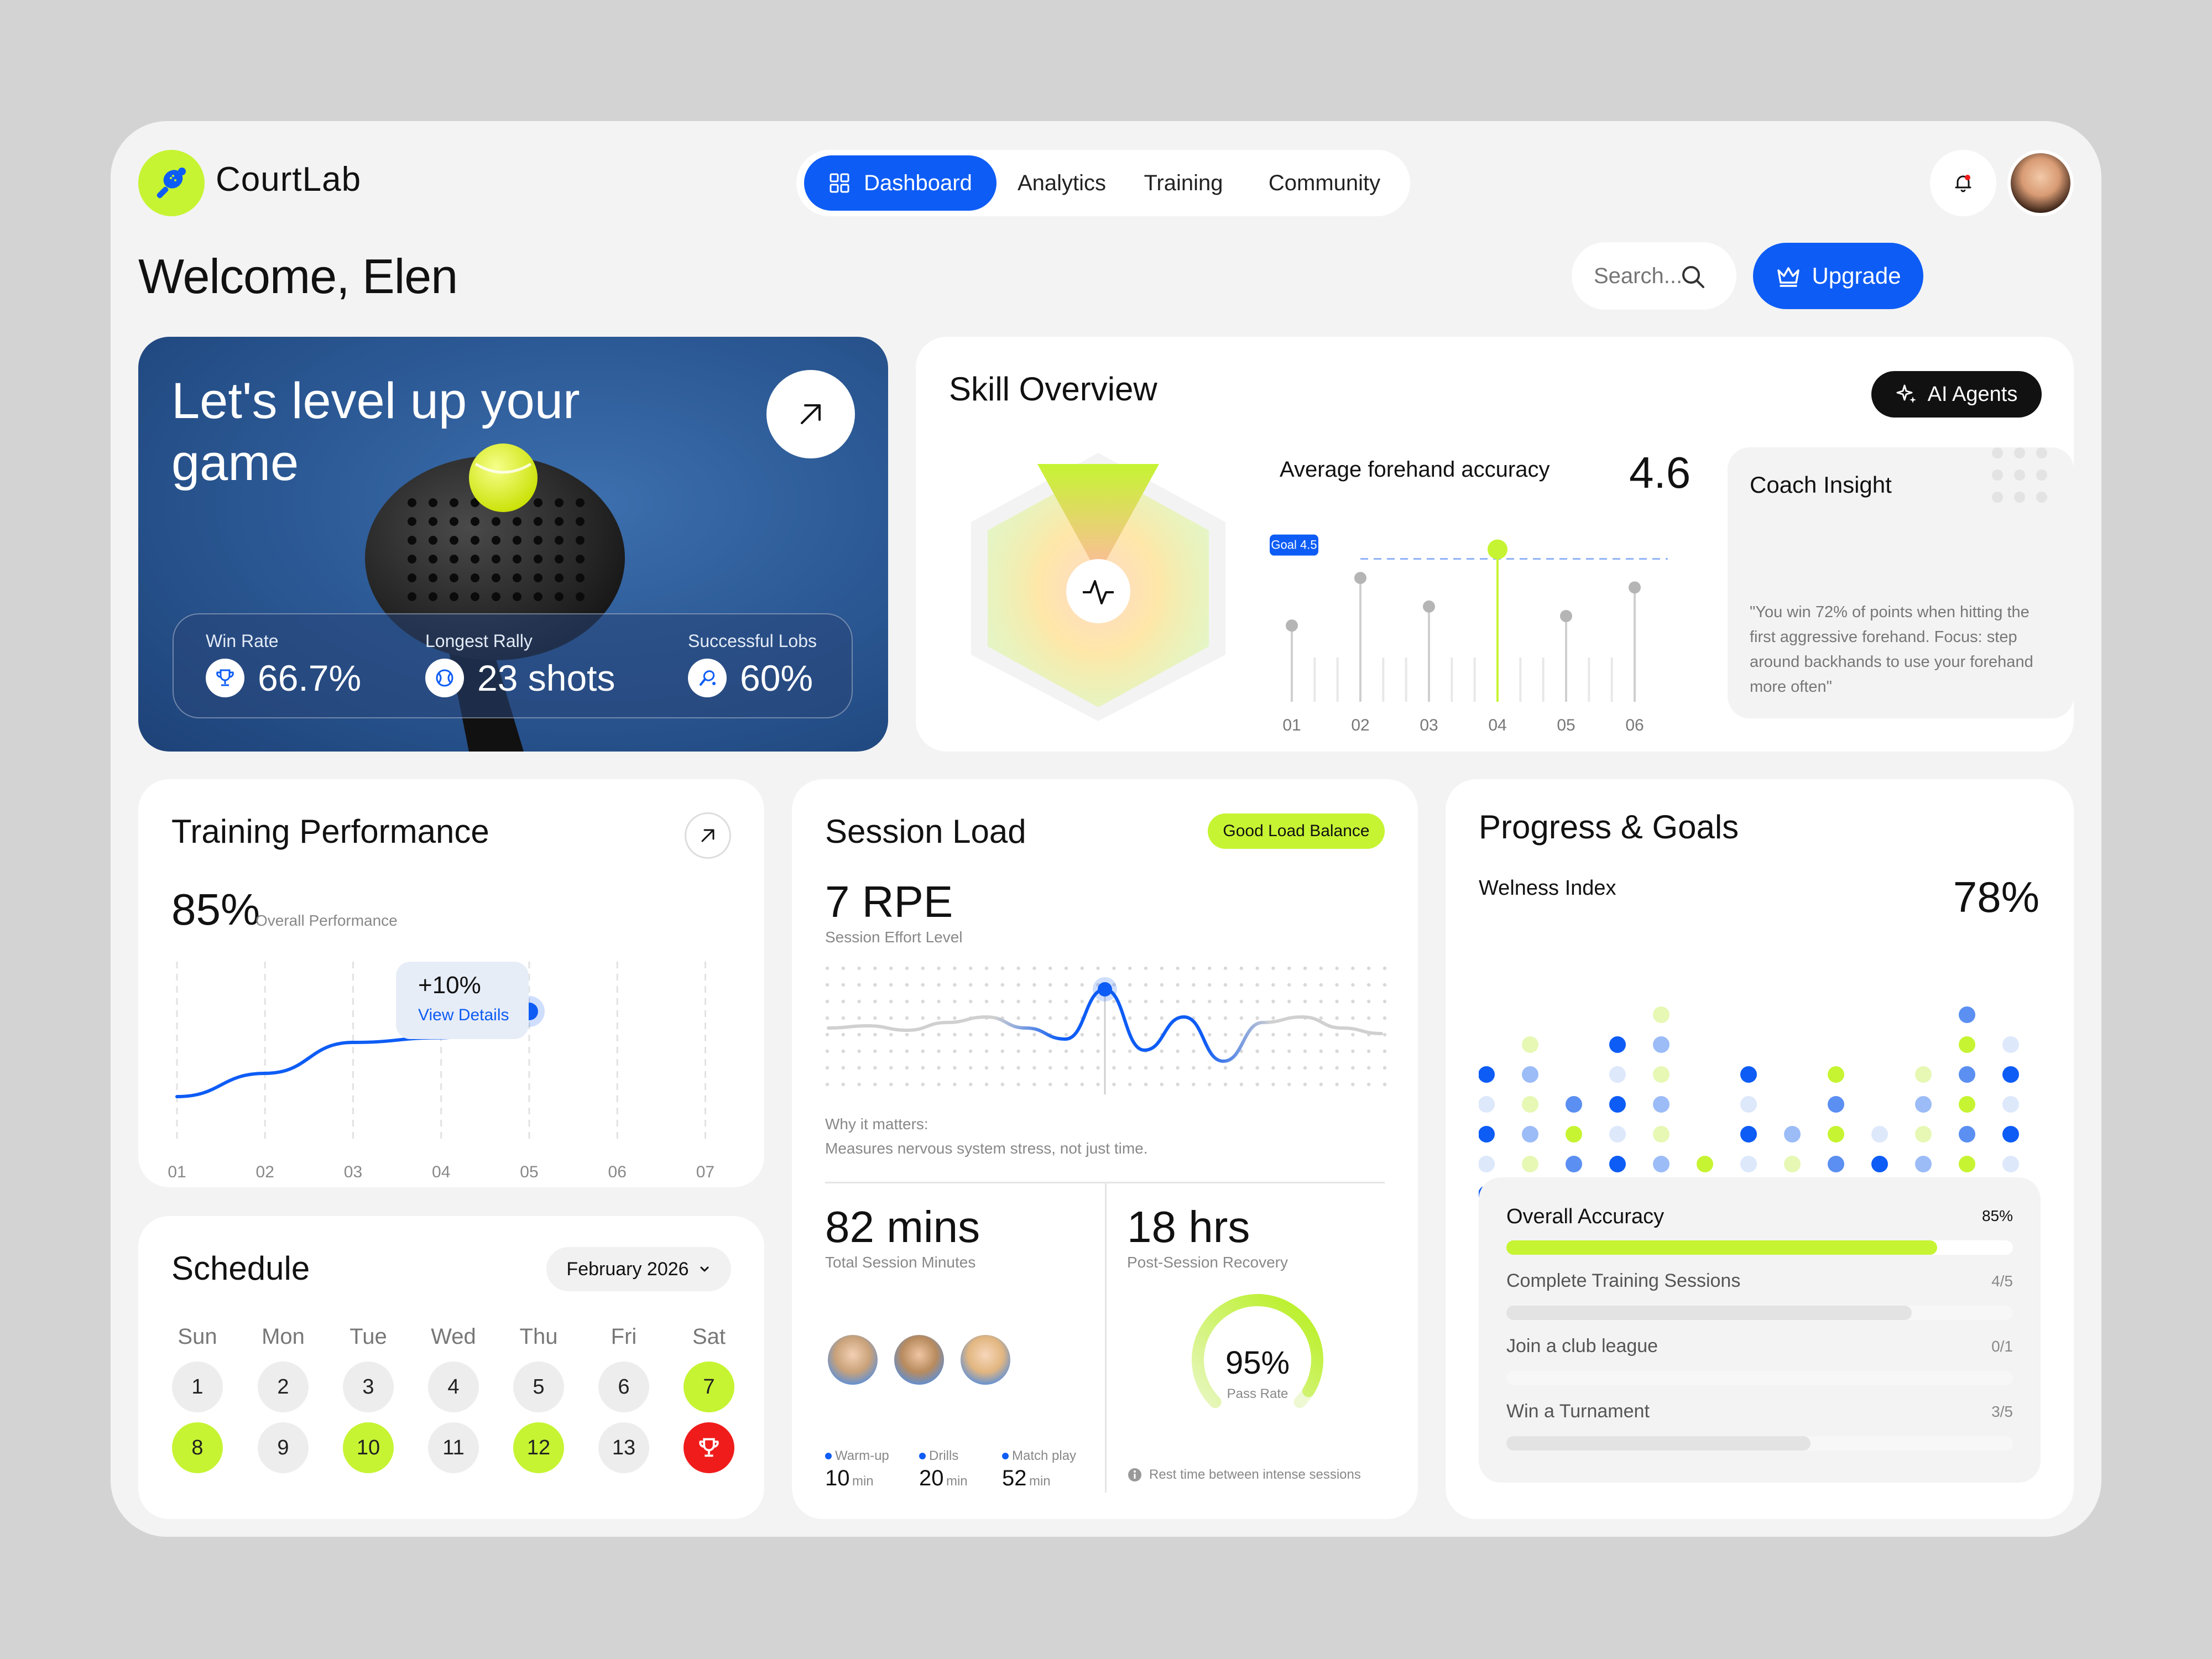 The width and height of the screenshot is (2212, 1659). Describe the element at coordinates (639, 1269) in the screenshot. I see `month-select: February 2026` at that location.